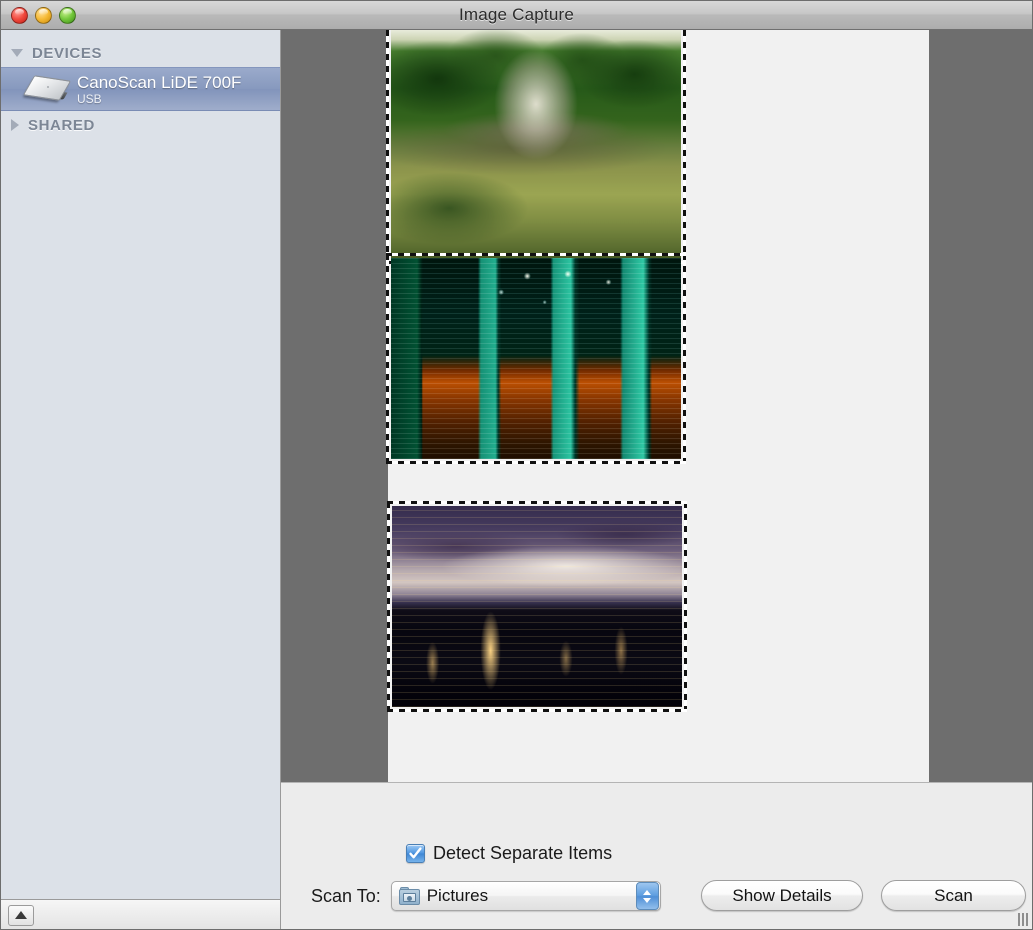 This screenshot has height=930, width=1033. I want to click on title-bar: Image Capture, so click(516, 15).